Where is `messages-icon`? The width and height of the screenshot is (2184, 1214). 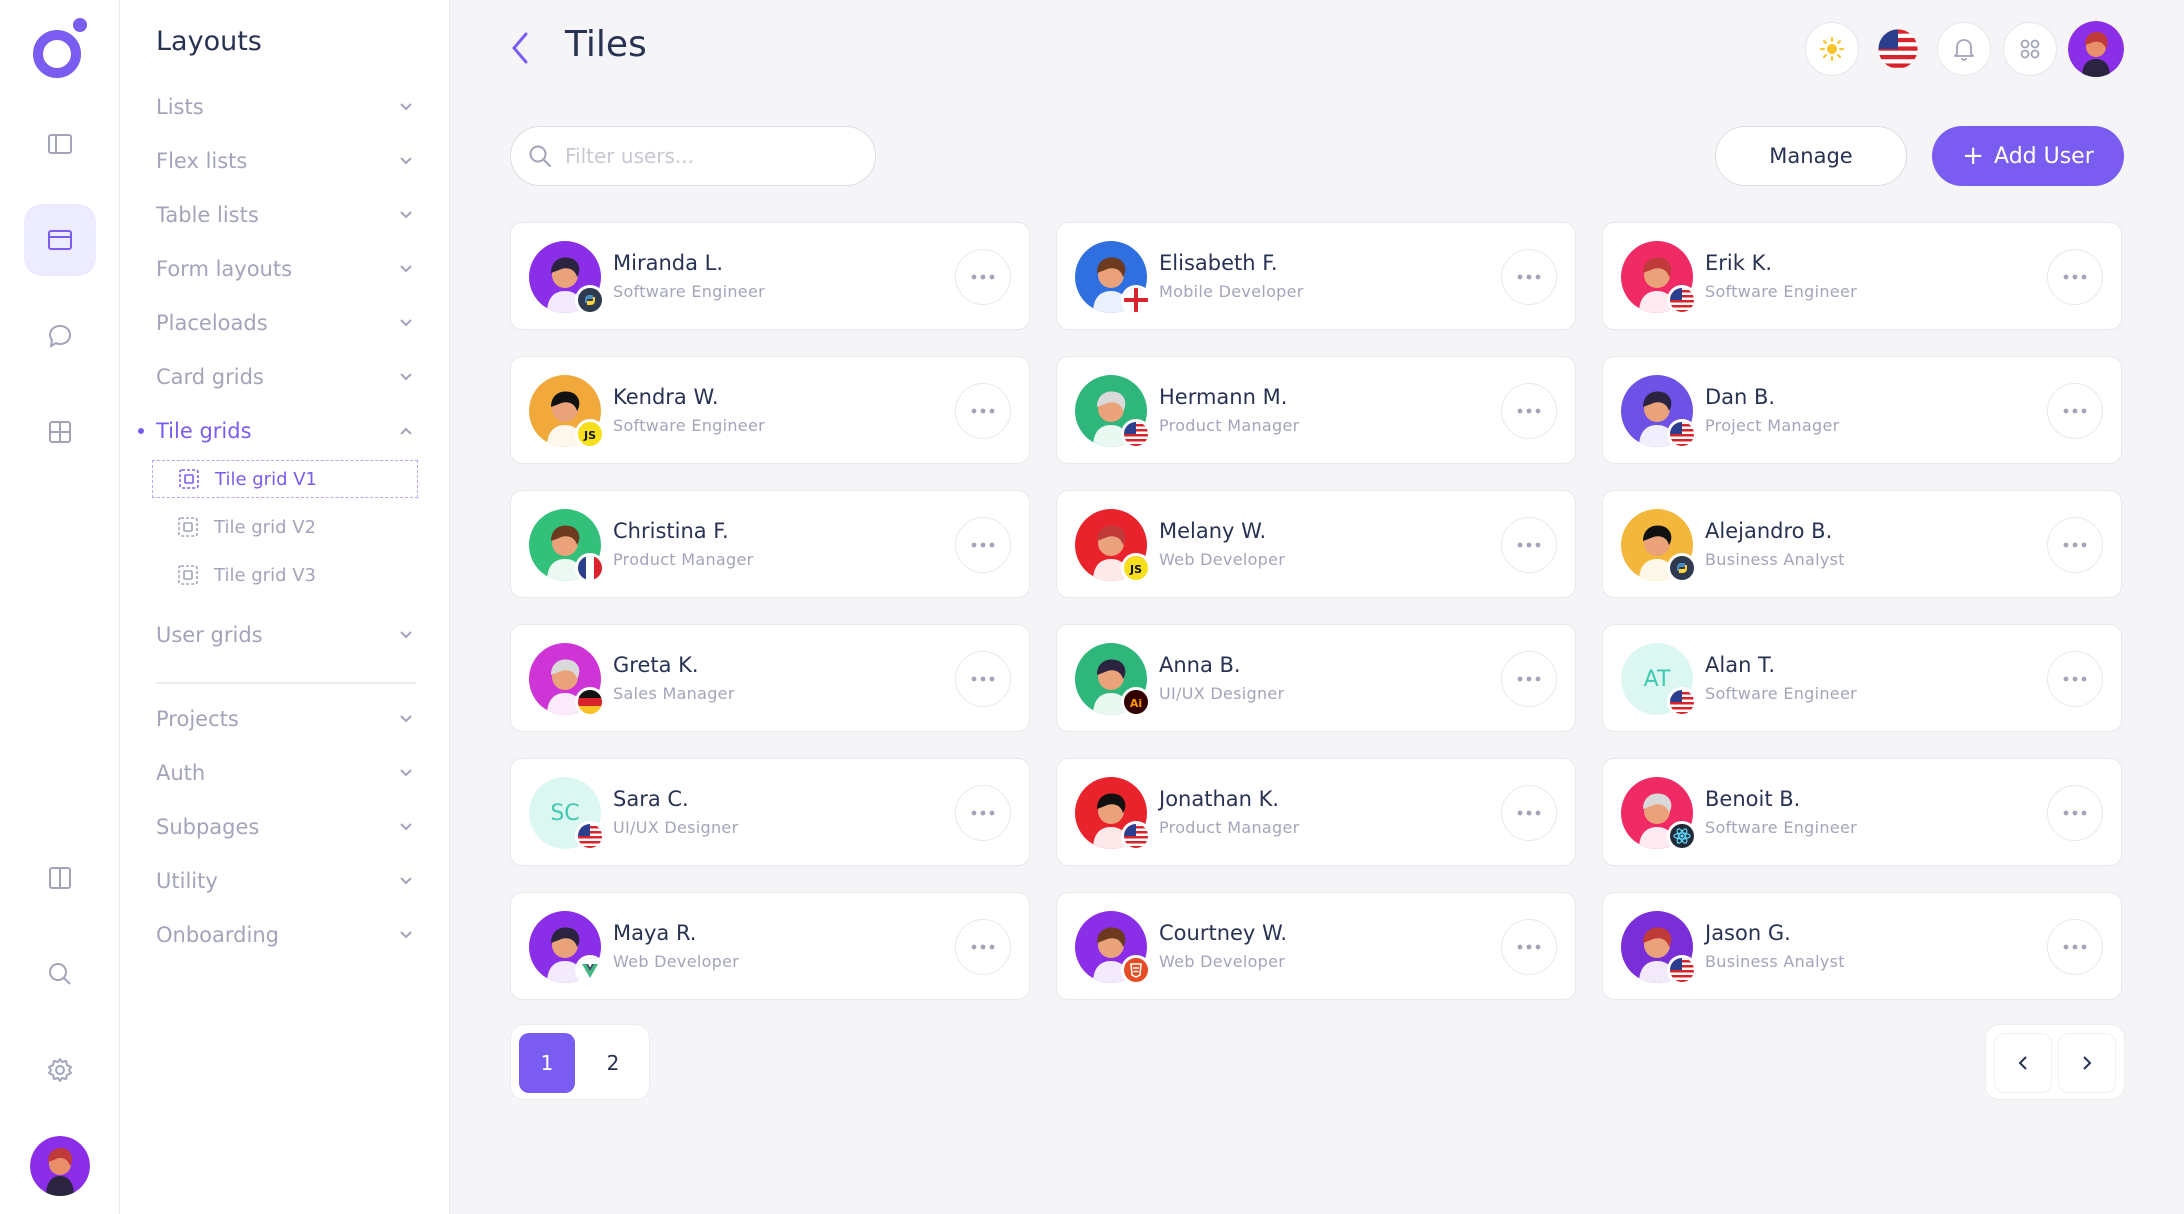
messages-icon is located at coordinates (60, 336).